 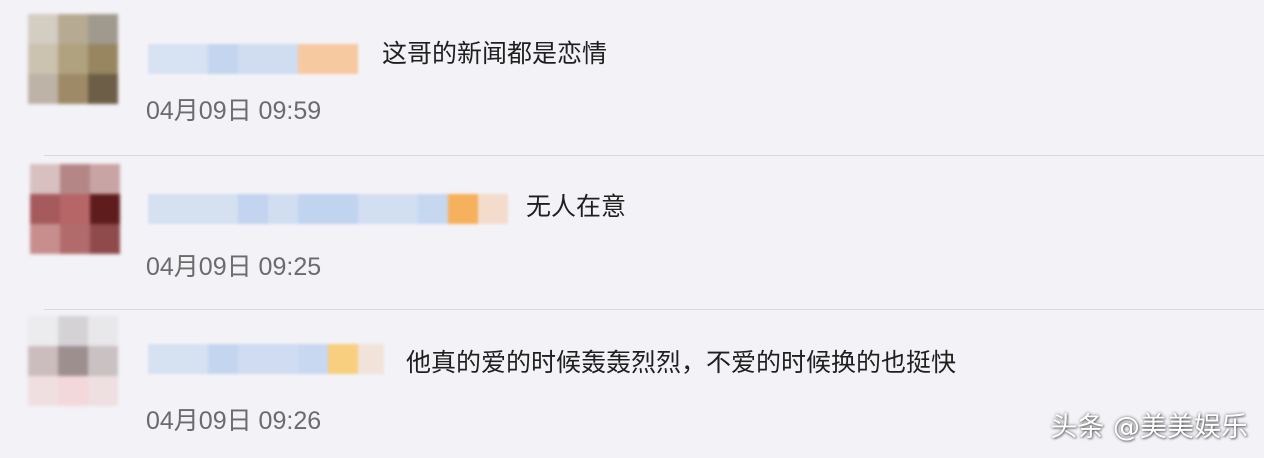 I want to click on comment-timestamp: 04月09日 09:25, so click(x=234, y=267).